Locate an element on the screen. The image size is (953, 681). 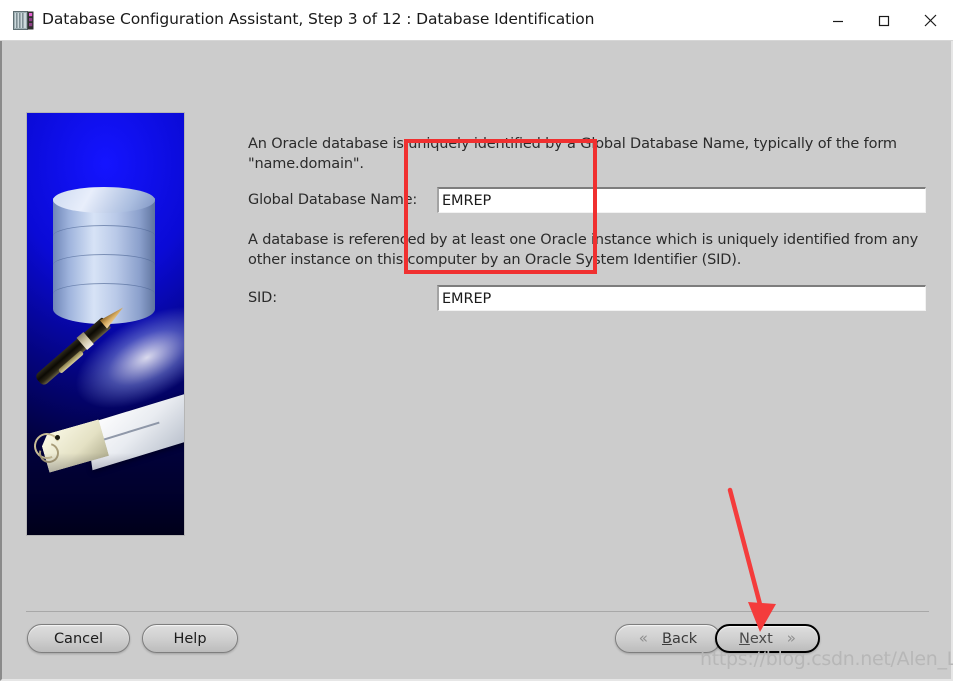
sid-row: SID: is located at coordinates (592, 298).